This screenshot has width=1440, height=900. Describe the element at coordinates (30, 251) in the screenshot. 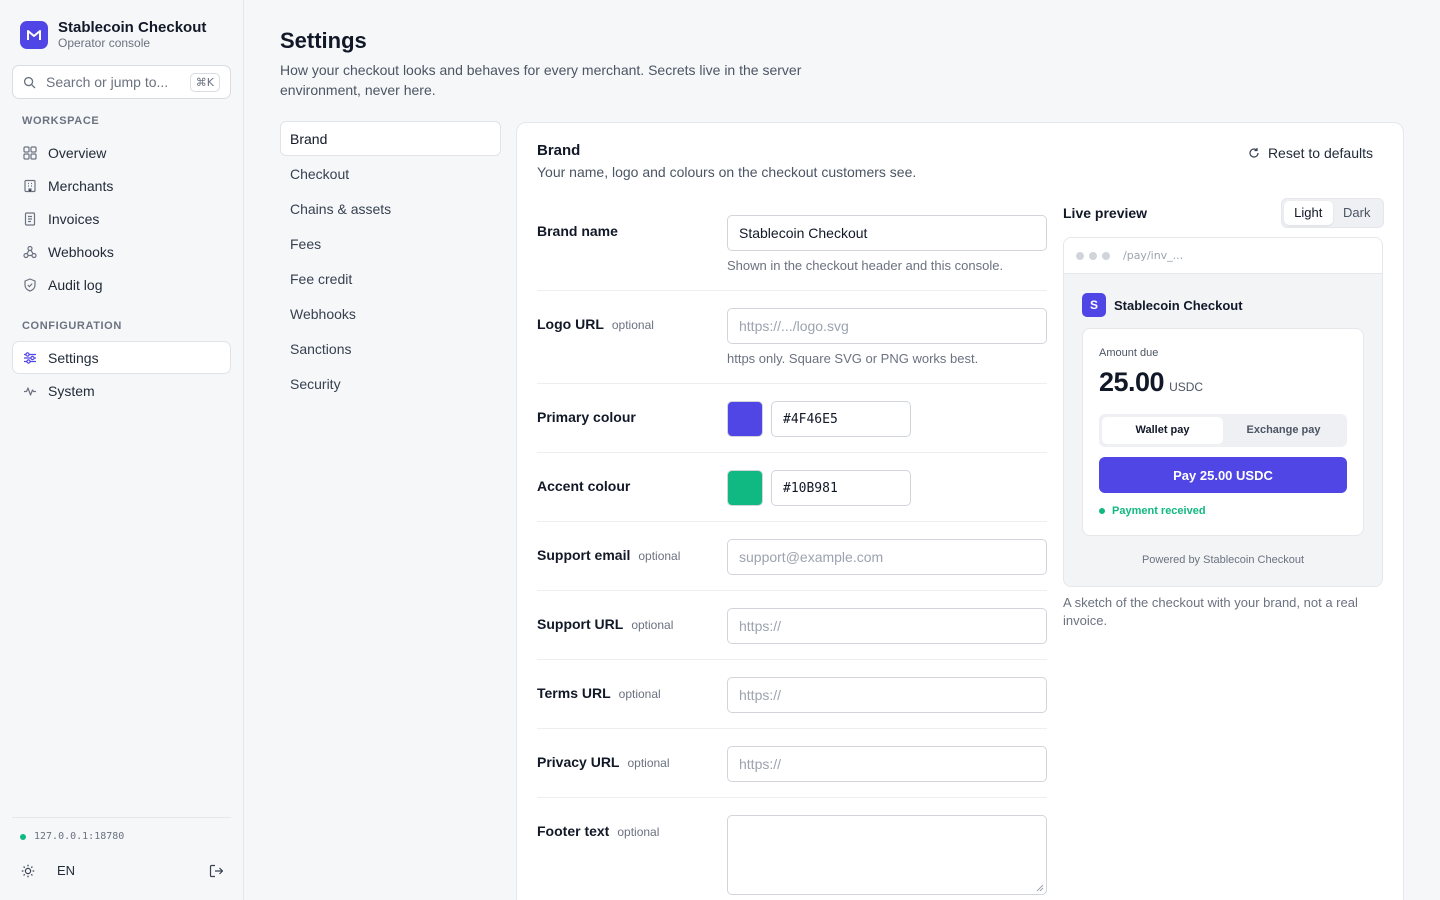

I see `webhook-icon` at that location.